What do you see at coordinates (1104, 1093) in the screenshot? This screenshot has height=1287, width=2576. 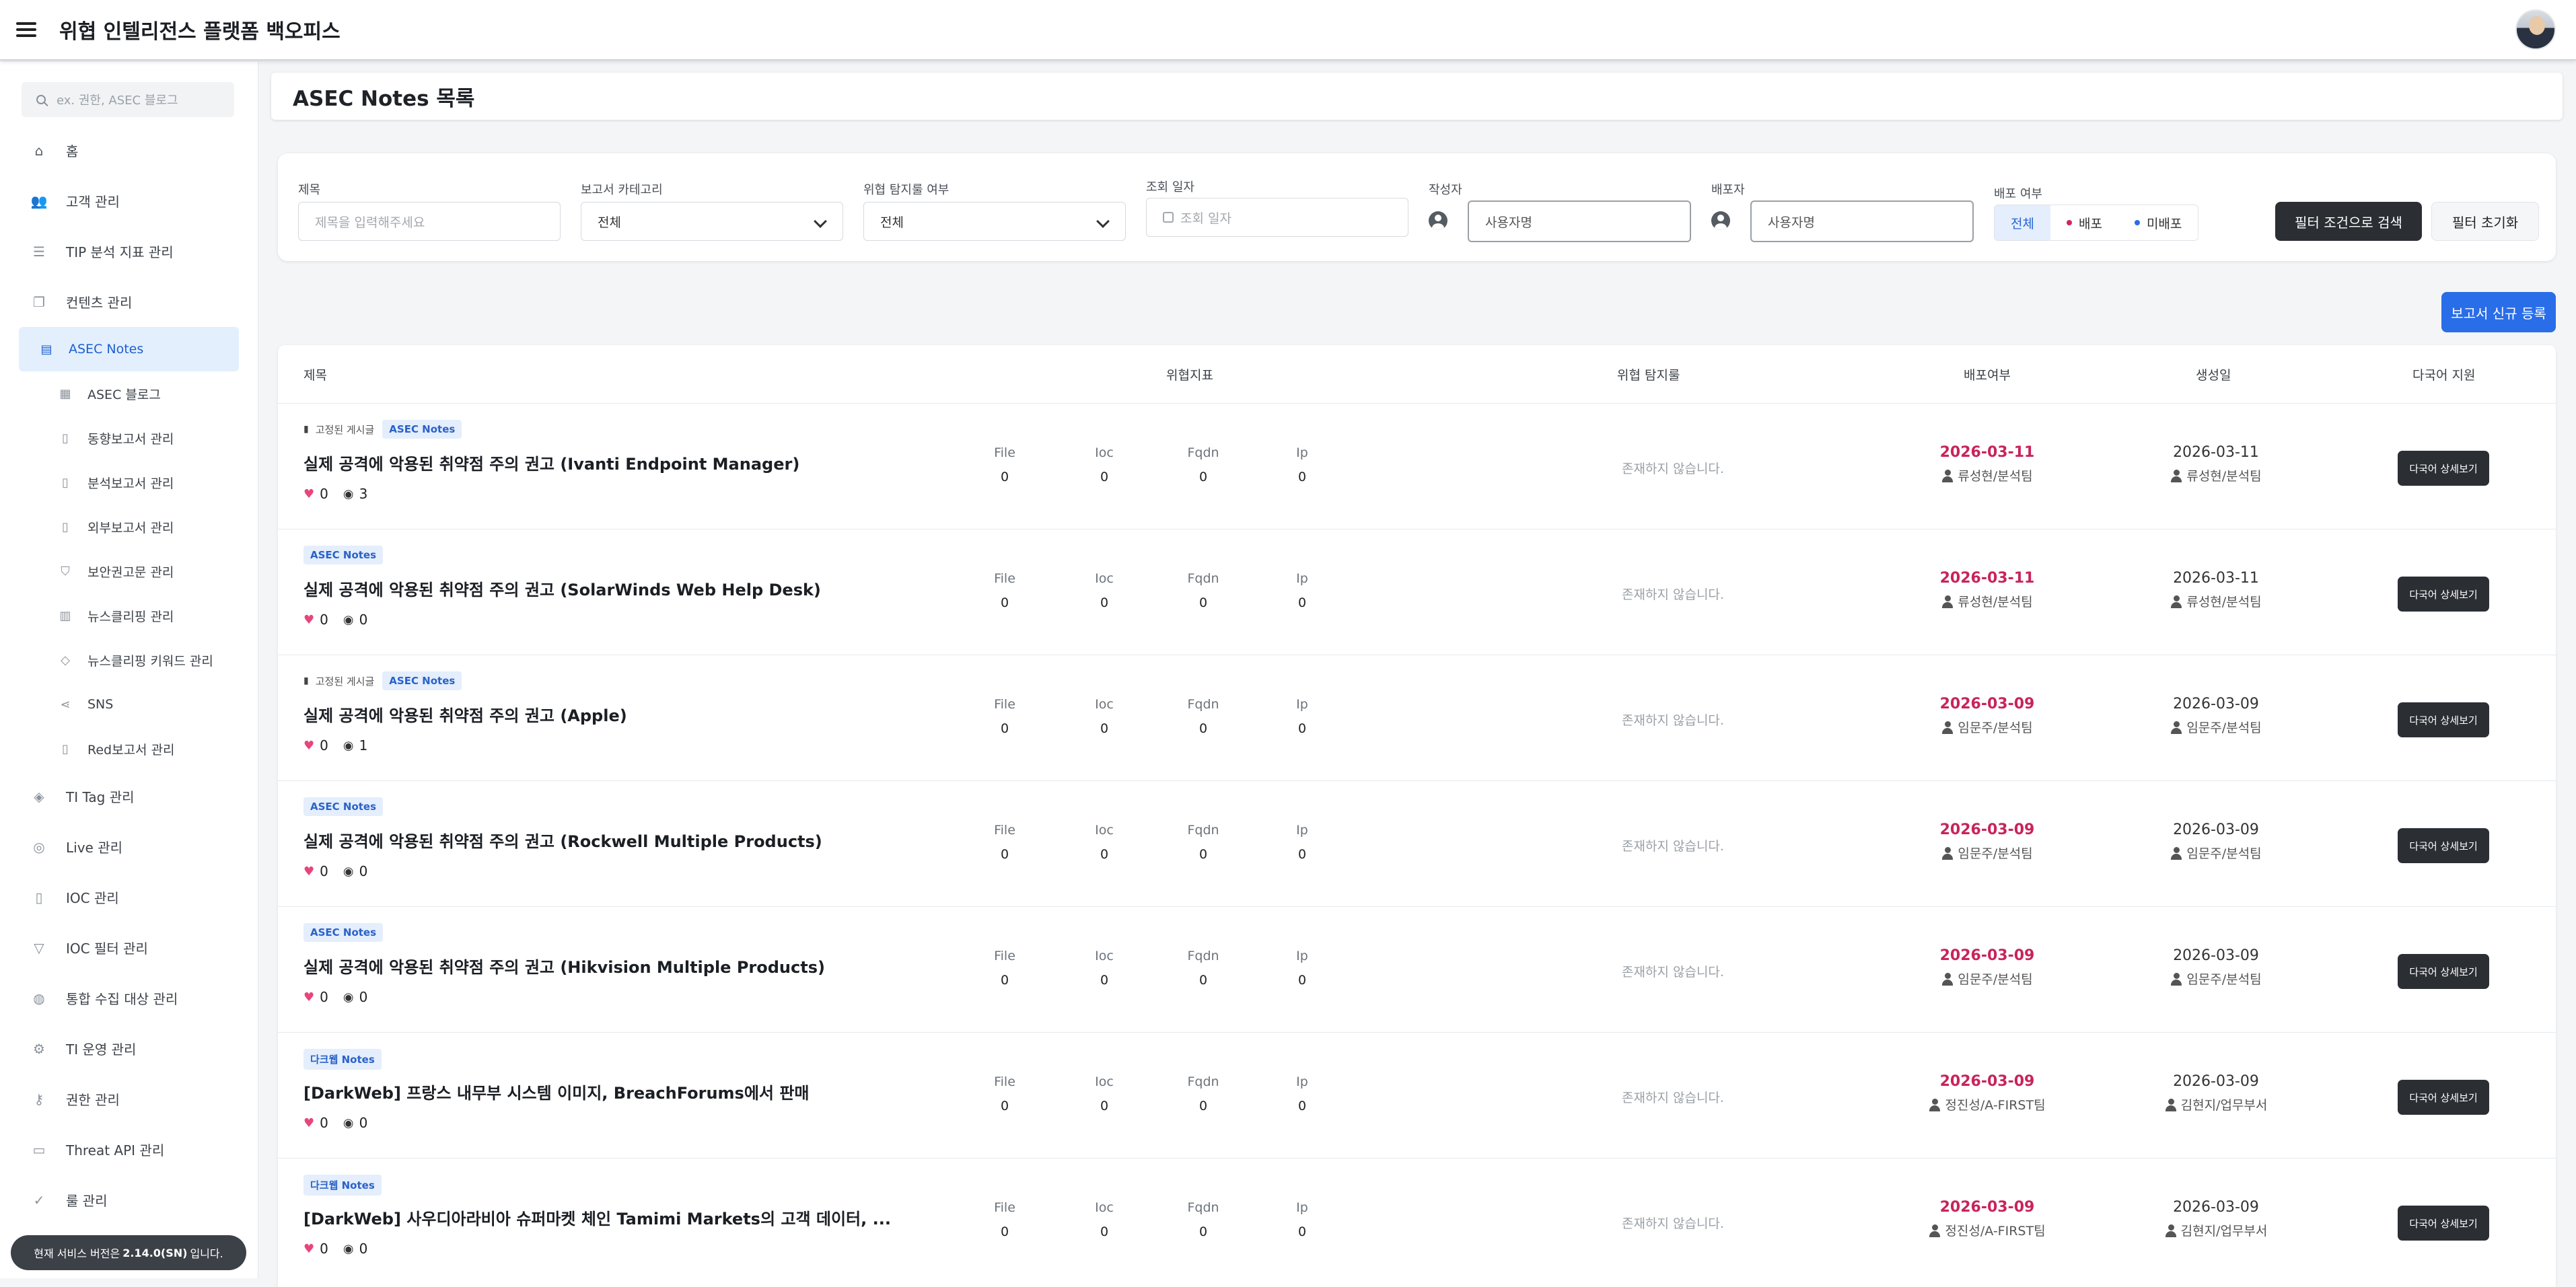 I see `indicator-cell: Ioc 0` at bounding box center [1104, 1093].